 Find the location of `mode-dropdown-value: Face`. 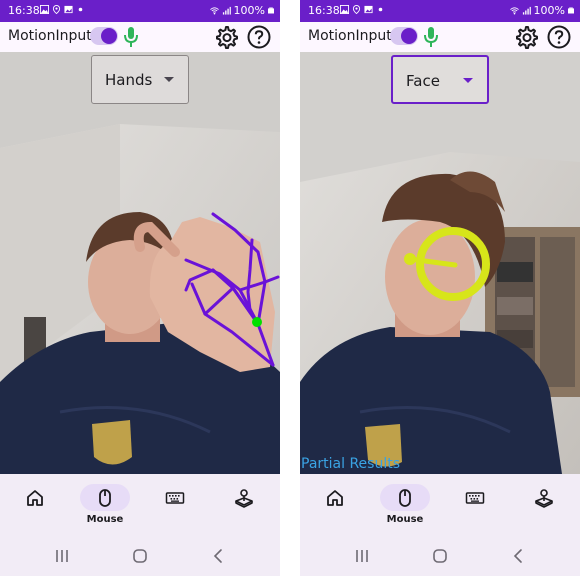

mode-dropdown-value: Face is located at coordinates (423, 81).